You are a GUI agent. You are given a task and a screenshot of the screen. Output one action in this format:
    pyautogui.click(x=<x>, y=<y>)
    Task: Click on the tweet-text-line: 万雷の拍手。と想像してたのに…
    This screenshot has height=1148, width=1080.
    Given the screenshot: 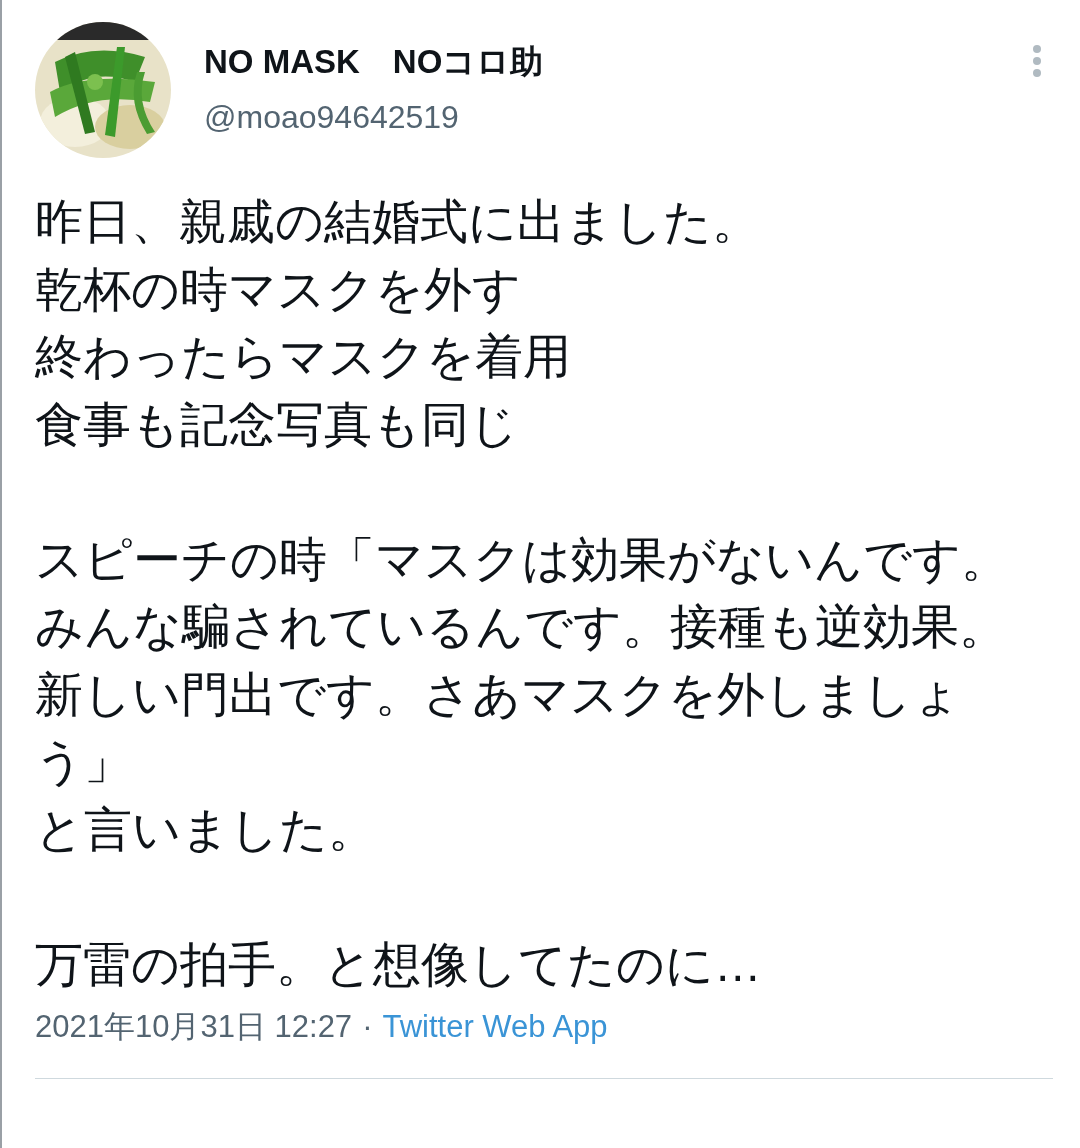 What is the action you would take?
    pyautogui.click(x=398, y=964)
    